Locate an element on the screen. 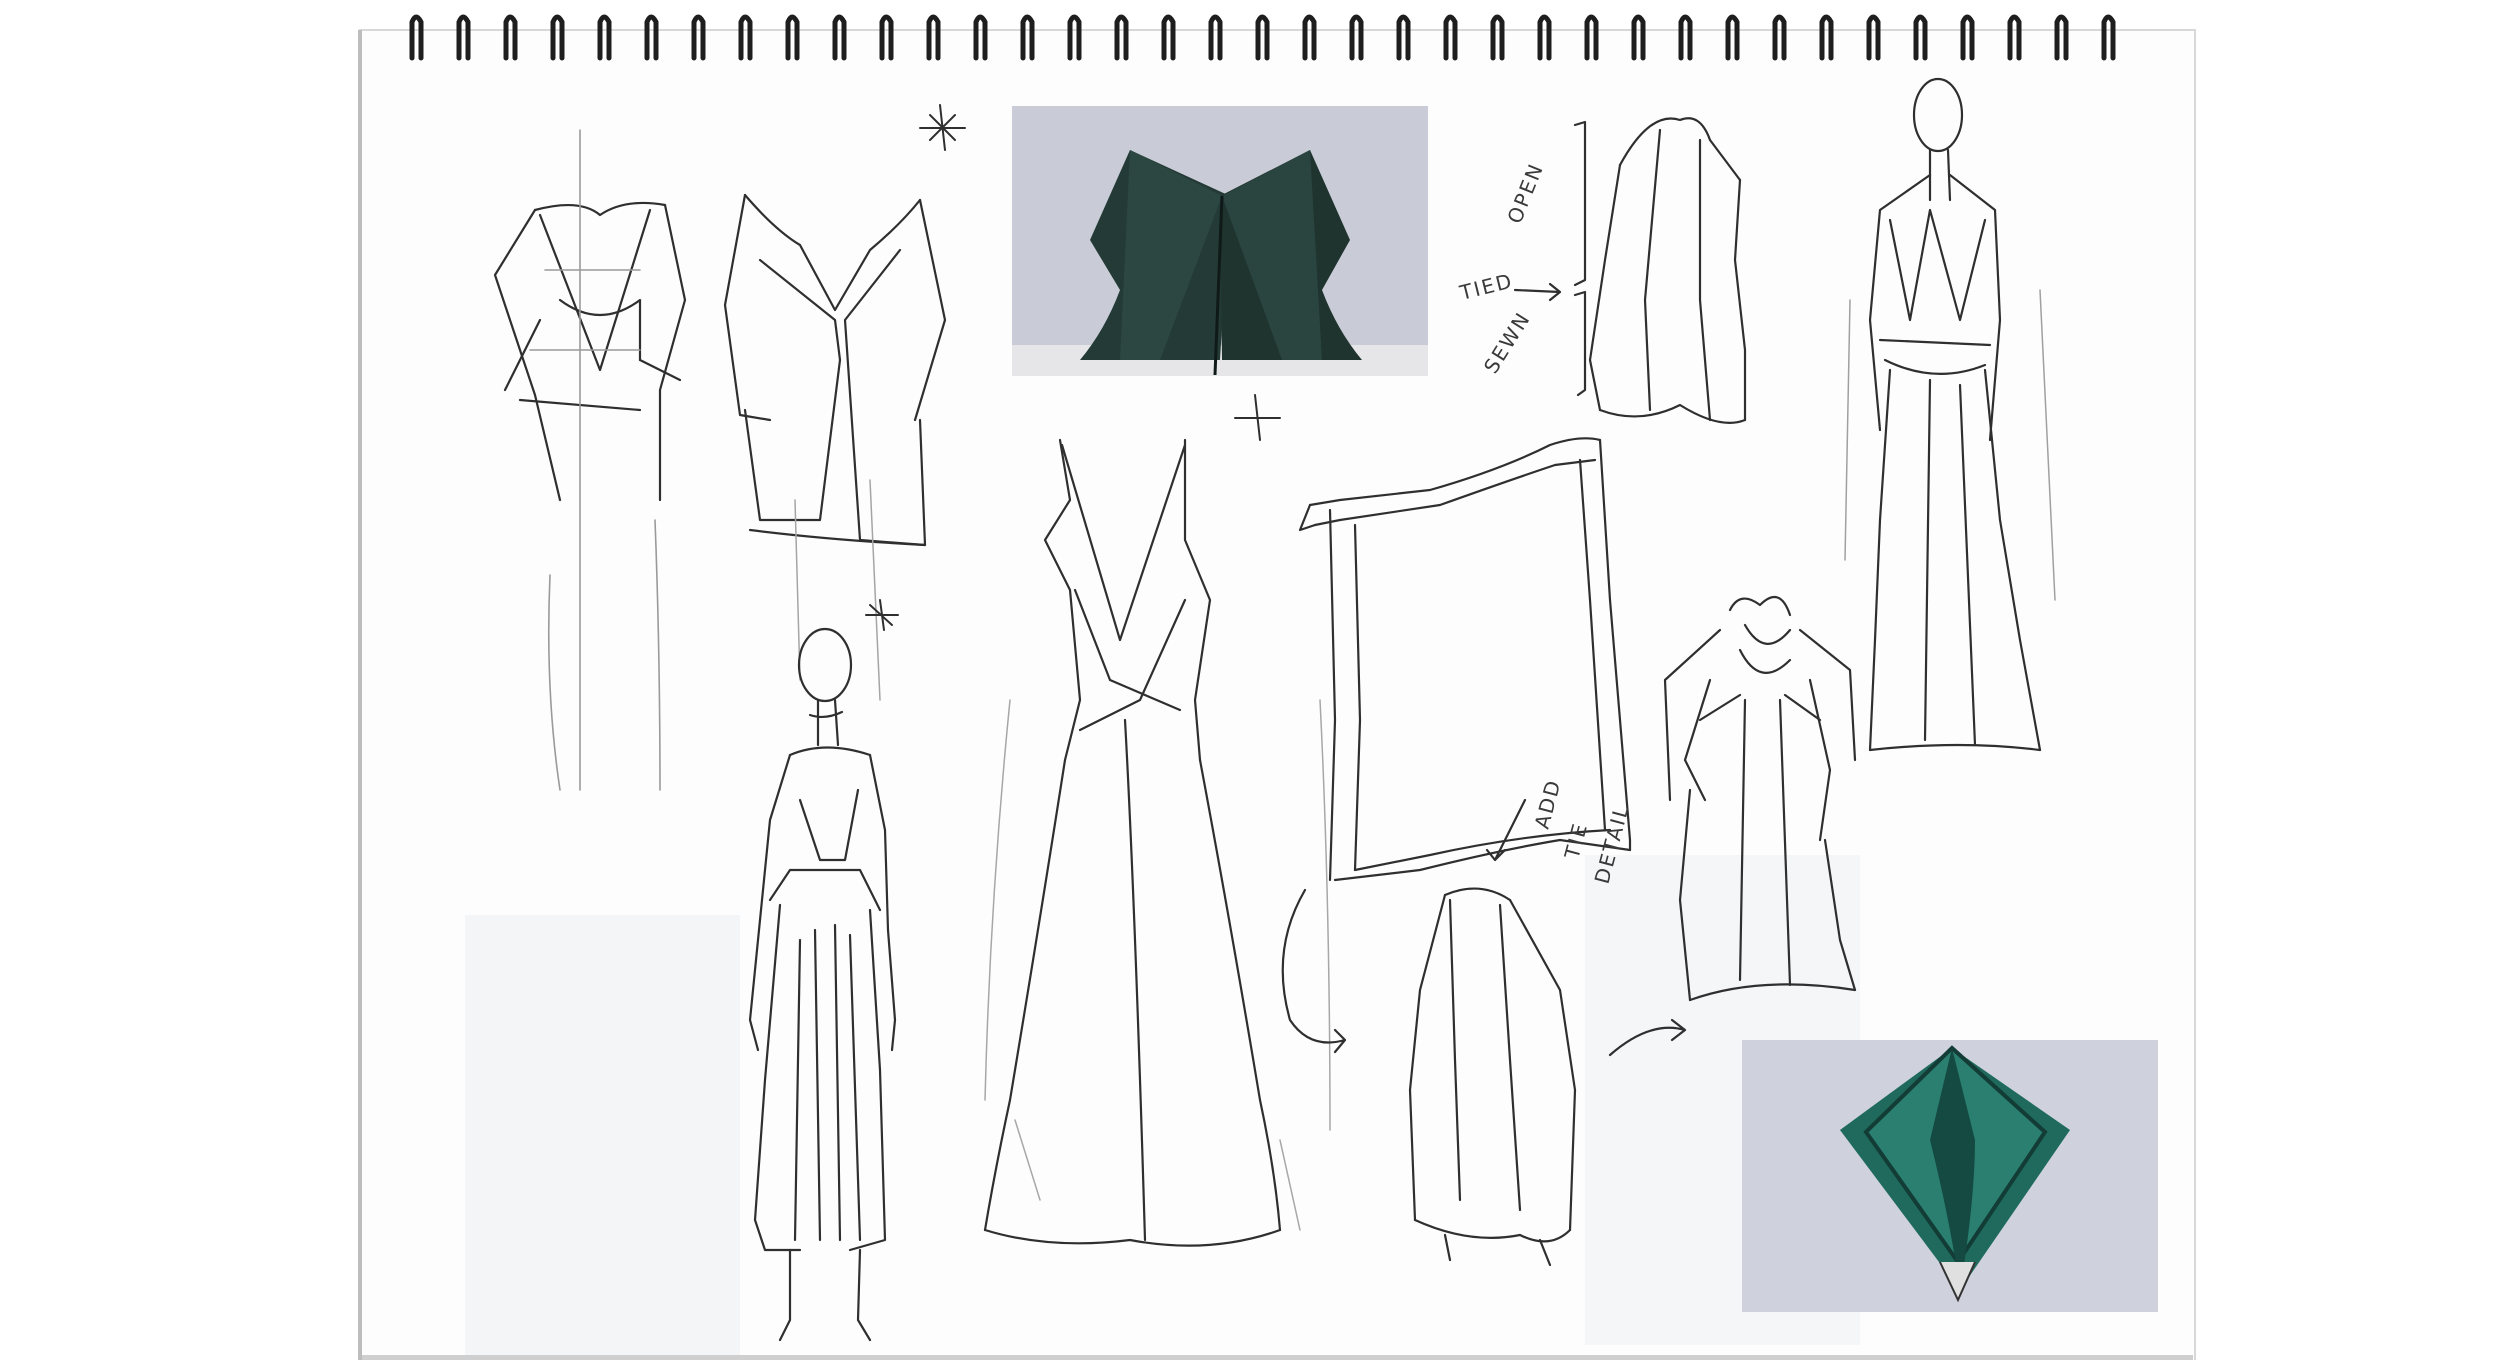  fabric-photo-bottom is located at coordinates (1950, 1176).